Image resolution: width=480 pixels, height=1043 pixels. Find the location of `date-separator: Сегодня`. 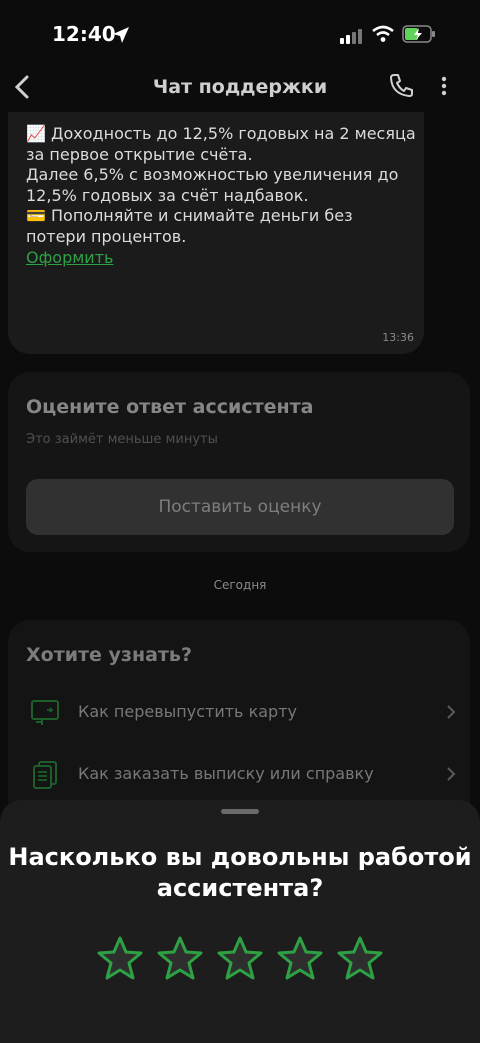

date-separator: Сегодня is located at coordinates (240, 585).